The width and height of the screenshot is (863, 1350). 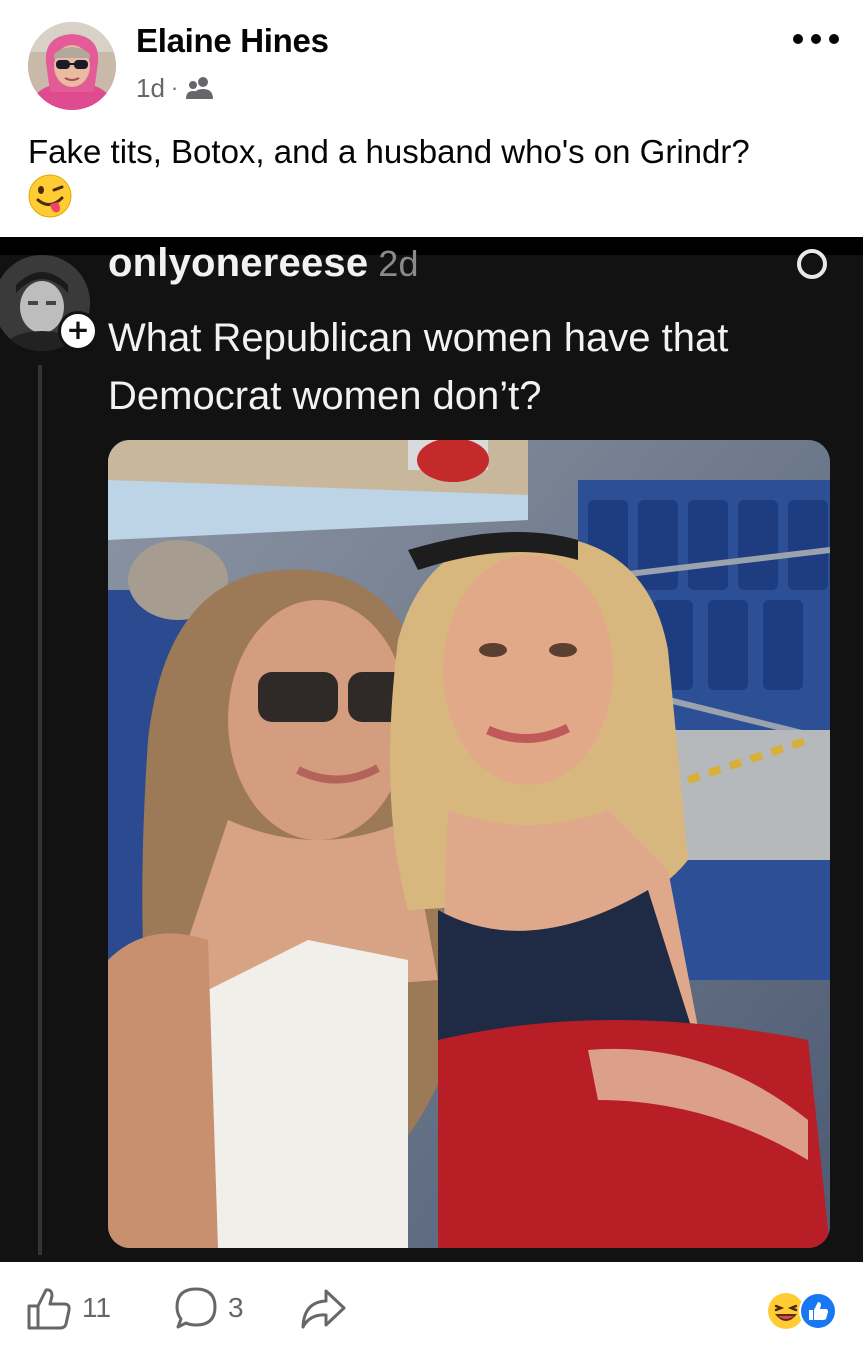 I want to click on thread-username: onlyonereese, so click(x=238, y=263).